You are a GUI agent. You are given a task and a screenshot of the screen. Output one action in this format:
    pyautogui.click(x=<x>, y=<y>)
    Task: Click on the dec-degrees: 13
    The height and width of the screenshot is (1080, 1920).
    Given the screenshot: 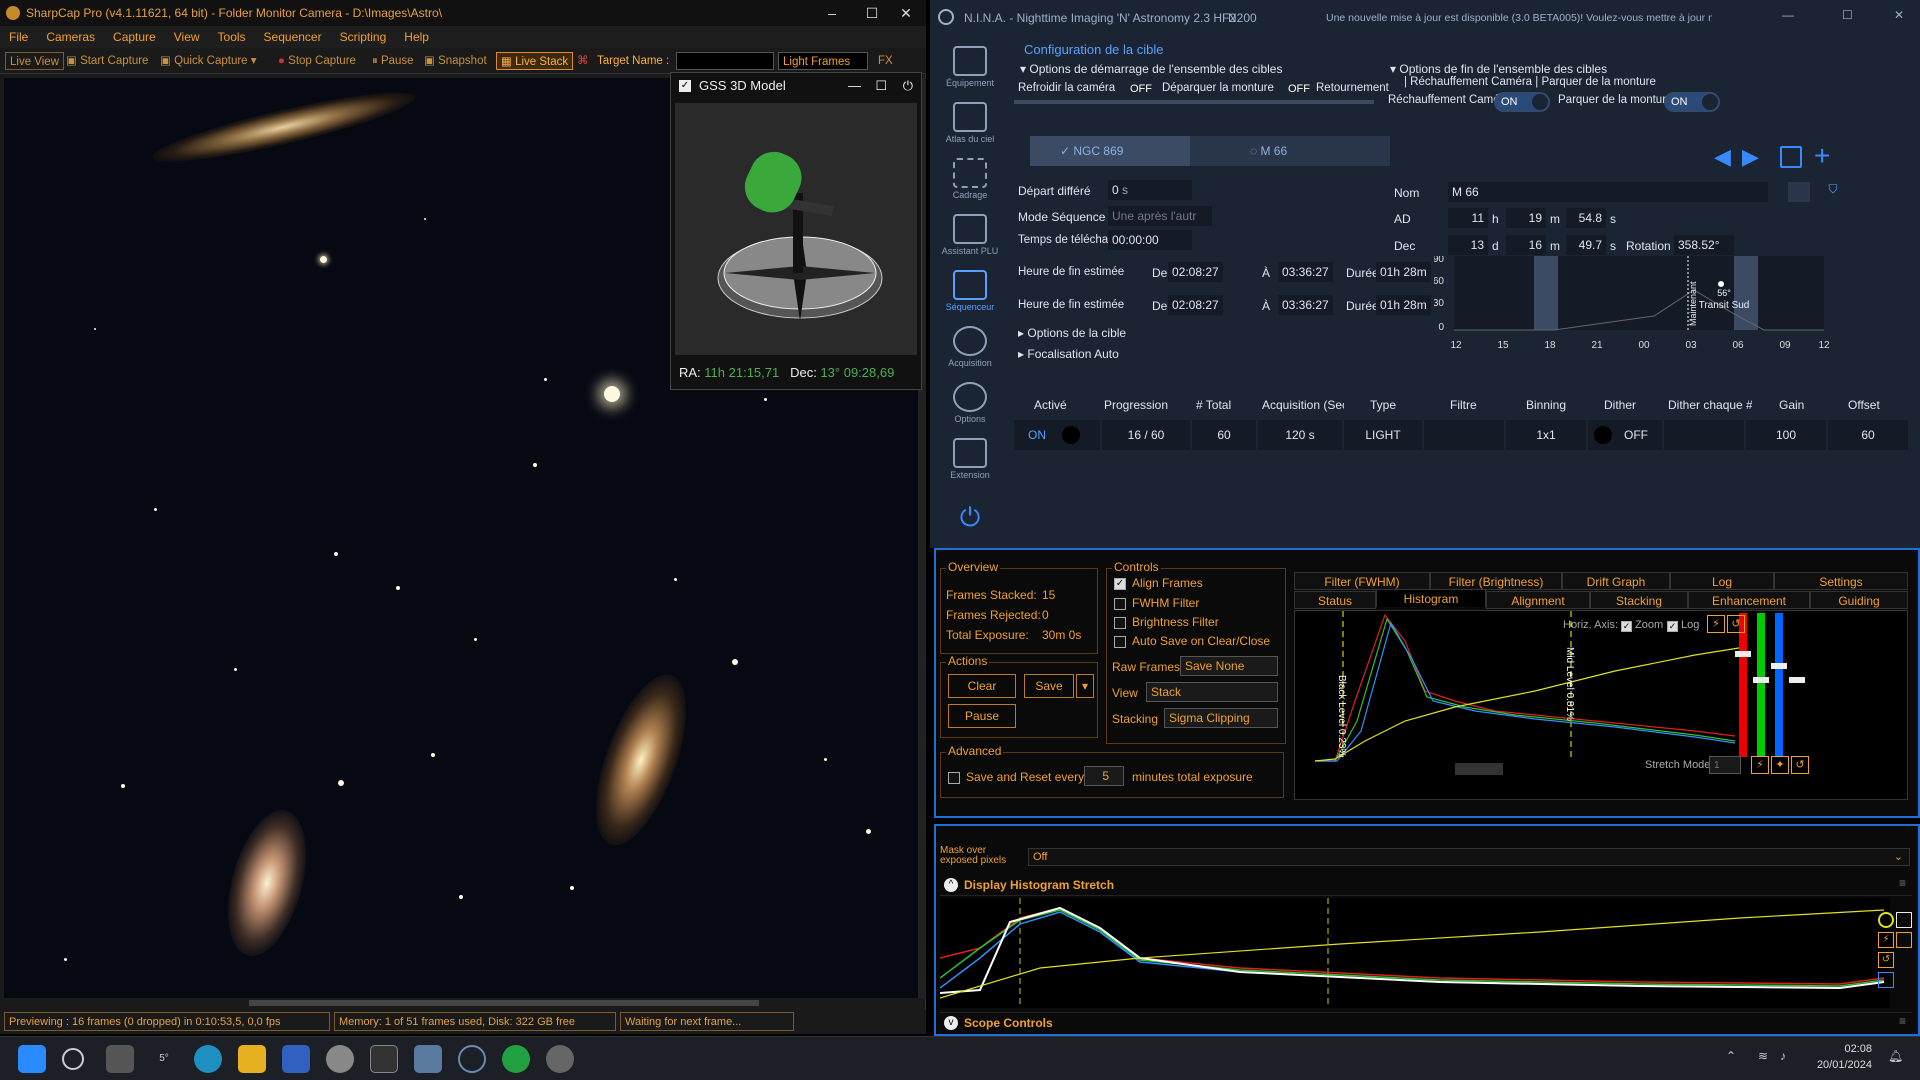 What is the action you would take?
    pyautogui.click(x=1468, y=245)
    